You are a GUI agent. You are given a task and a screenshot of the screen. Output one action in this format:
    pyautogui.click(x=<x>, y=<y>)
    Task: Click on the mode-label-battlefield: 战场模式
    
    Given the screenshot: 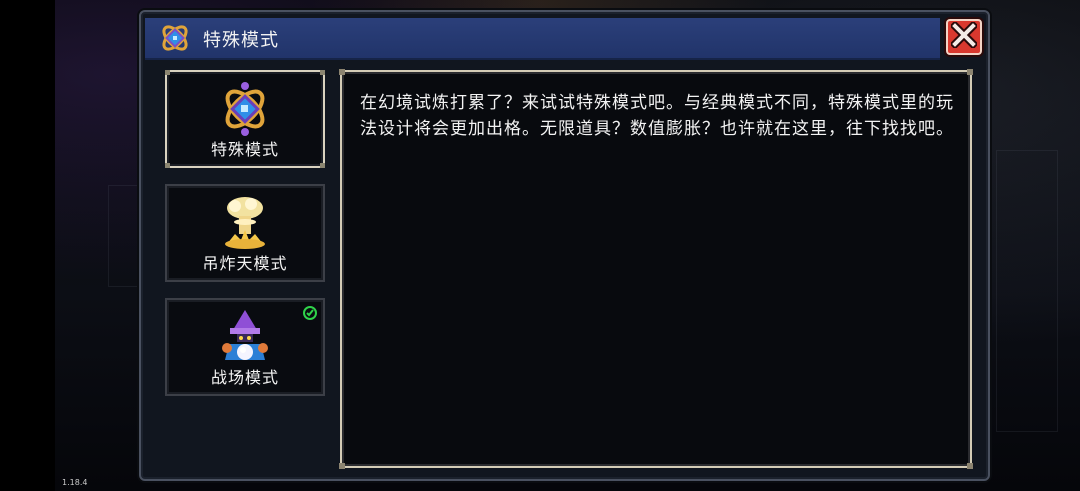 What is the action you would take?
    pyautogui.click(x=244, y=377)
    